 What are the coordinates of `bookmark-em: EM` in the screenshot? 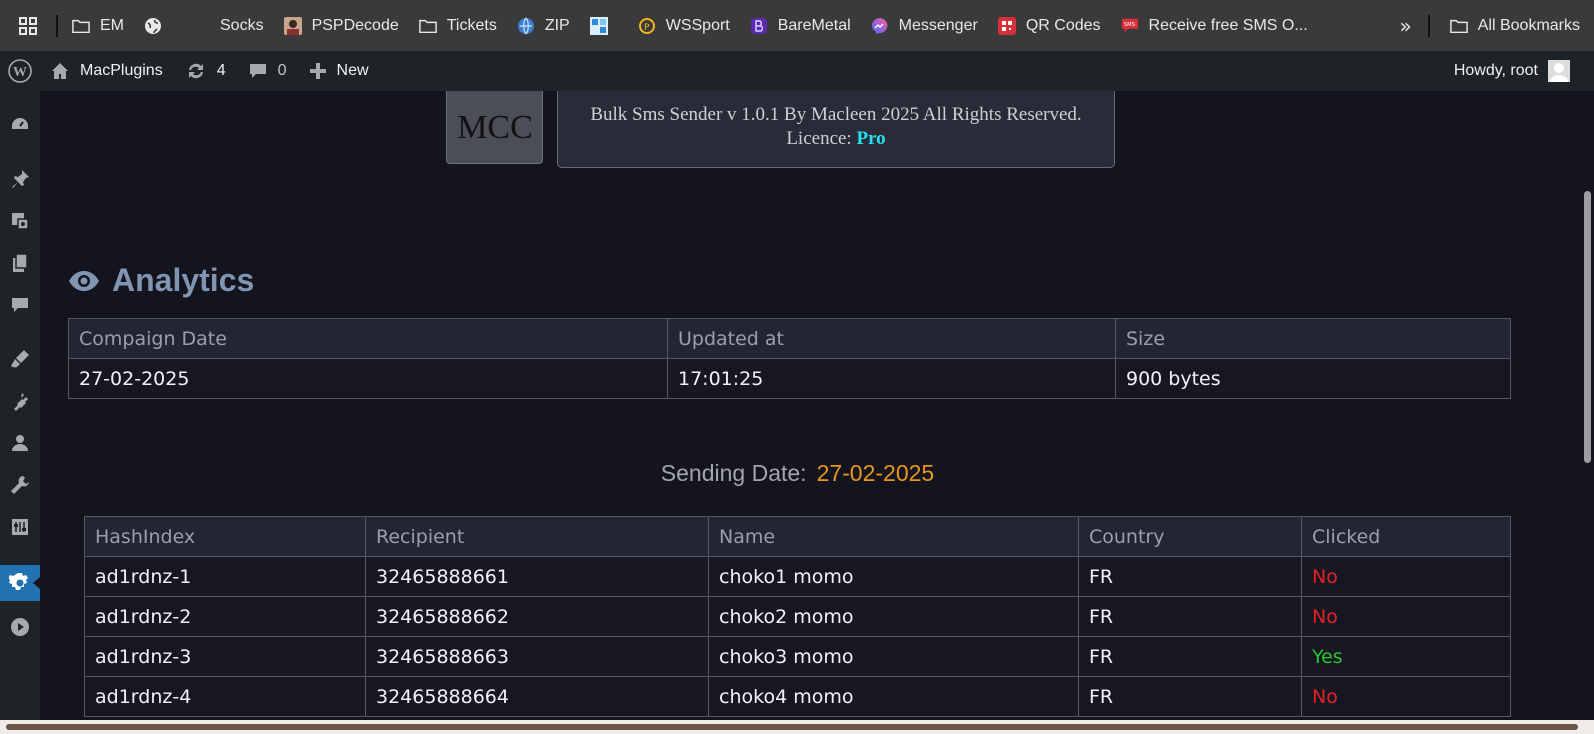 It's located at (98, 26).